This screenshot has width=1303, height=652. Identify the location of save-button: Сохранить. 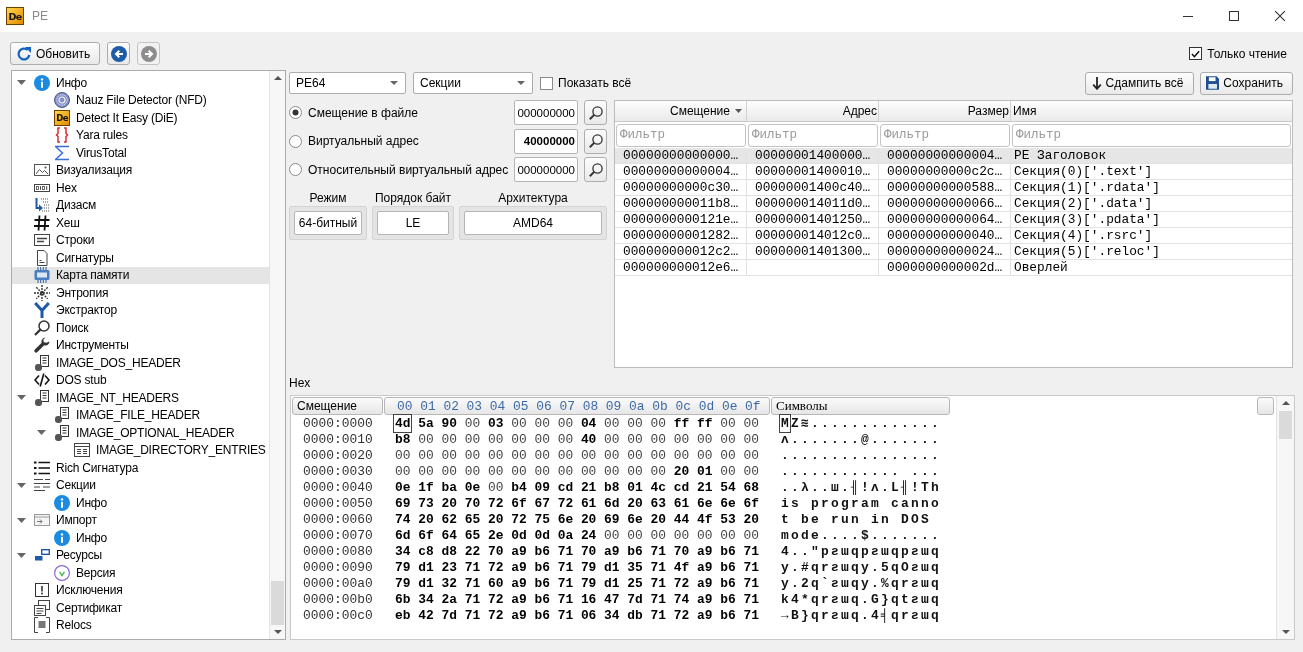
(1246, 83).